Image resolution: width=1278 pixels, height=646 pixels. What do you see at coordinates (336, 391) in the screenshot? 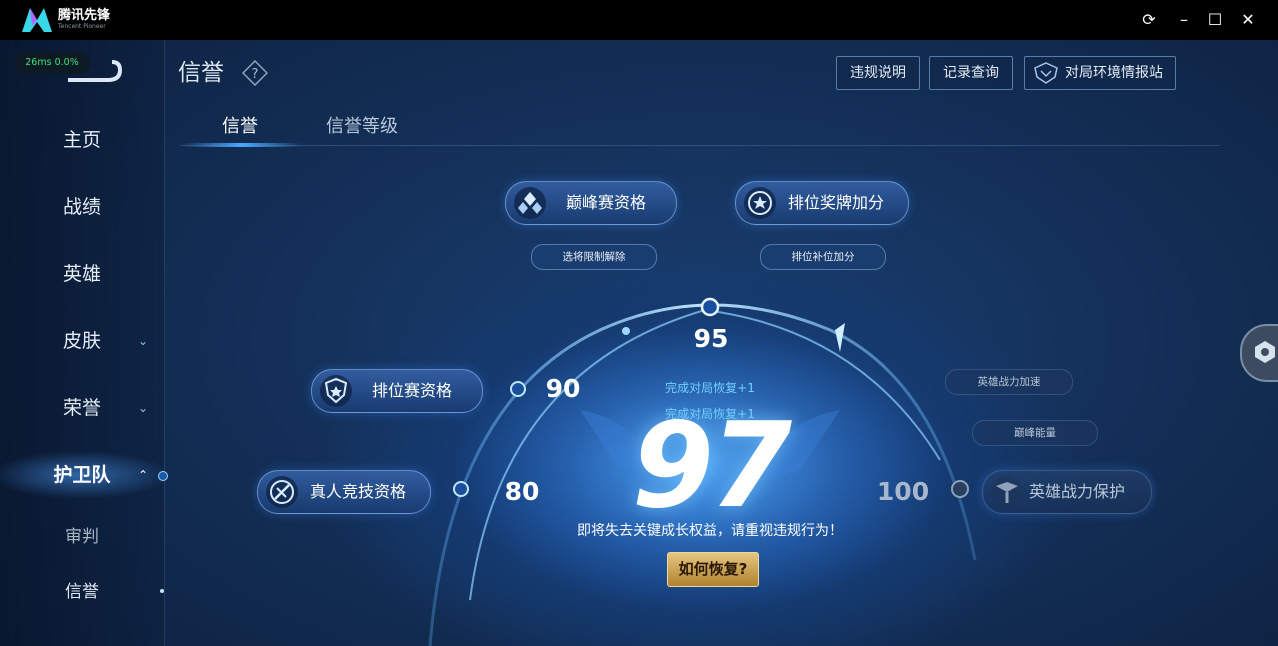
I see `rank-emblem-icon` at bounding box center [336, 391].